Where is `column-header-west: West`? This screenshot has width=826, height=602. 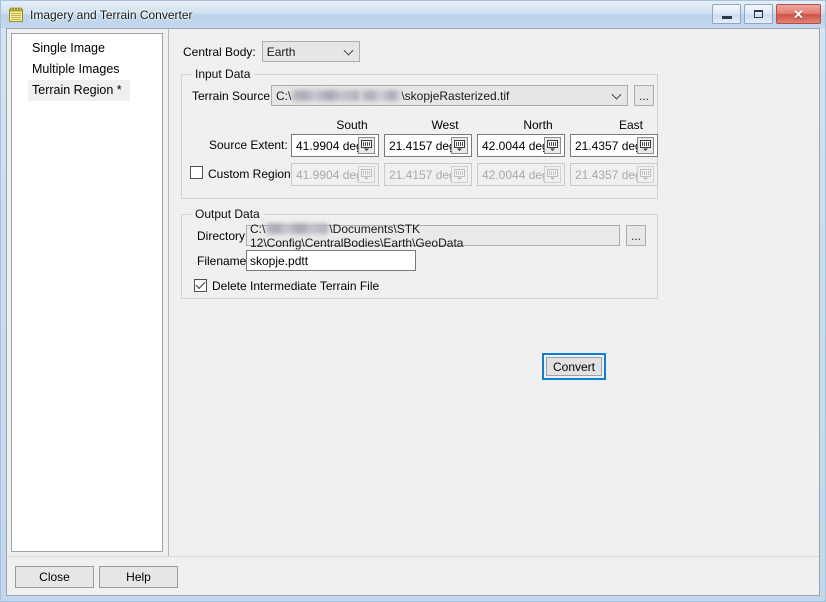 column-header-west: West is located at coordinates (445, 125).